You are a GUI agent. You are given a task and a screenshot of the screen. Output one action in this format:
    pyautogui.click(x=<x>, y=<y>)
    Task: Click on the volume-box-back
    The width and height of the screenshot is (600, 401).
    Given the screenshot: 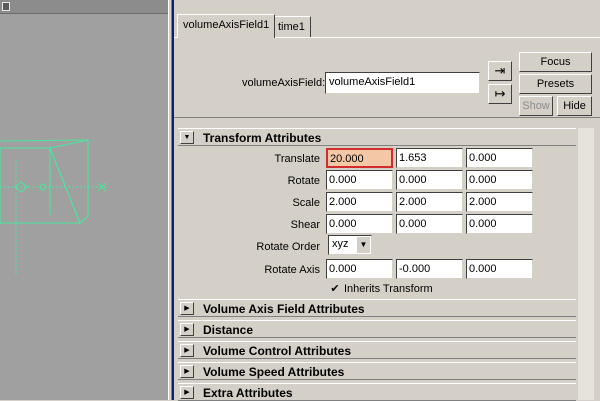 What is the action you would take?
    pyautogui.click(x=69, y=181)
    